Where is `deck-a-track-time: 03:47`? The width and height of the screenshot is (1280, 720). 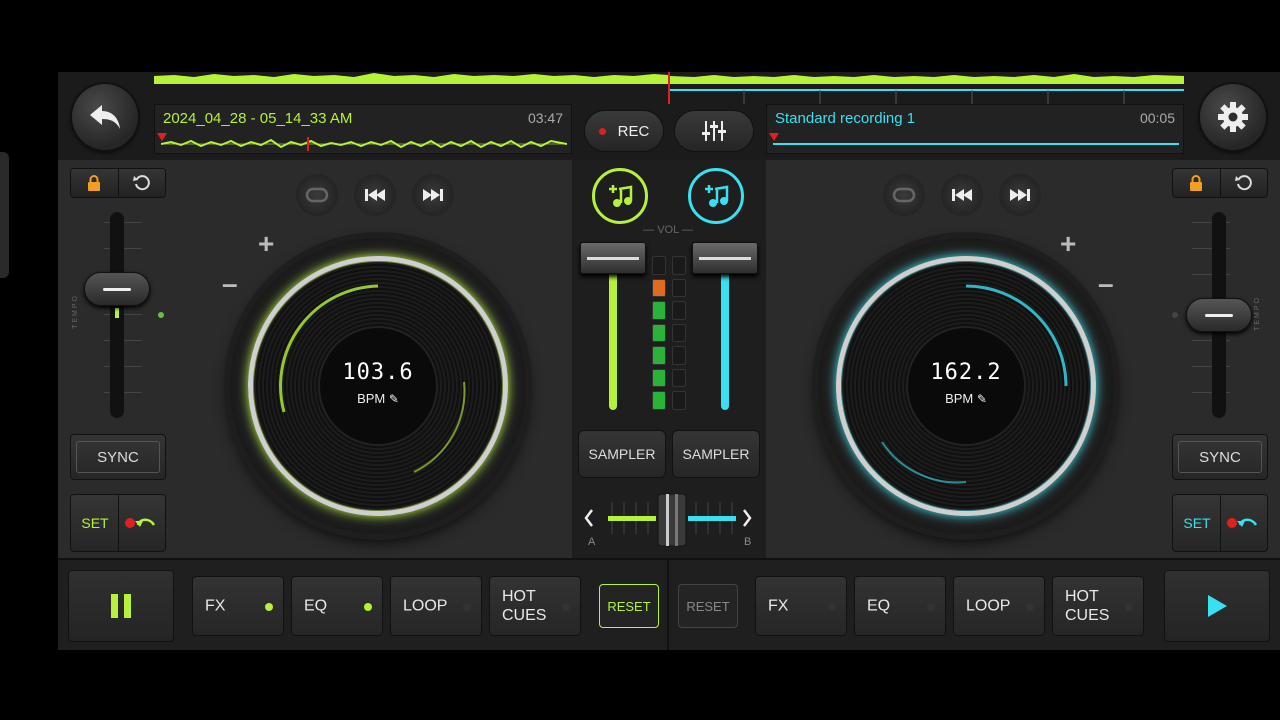
deck-a-track-time: 03:47 is located at coordinates (545, 118).